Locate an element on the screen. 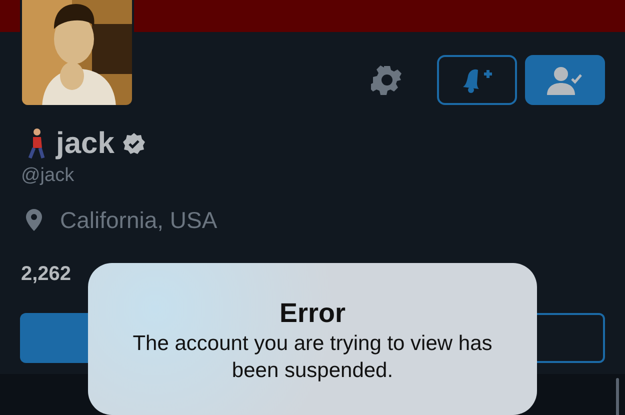 This screenshot has height=415, width=625. person-check-icon is located at coordinates (565, 80).